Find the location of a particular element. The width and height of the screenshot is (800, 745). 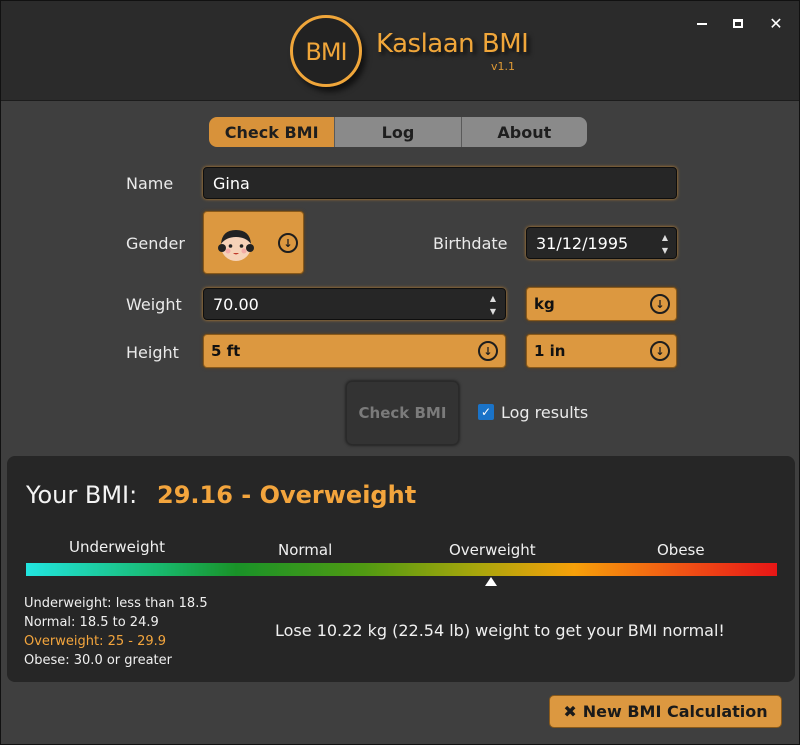

height-feet-select: 5 ft ↓ is located at coordinates (354, 351).